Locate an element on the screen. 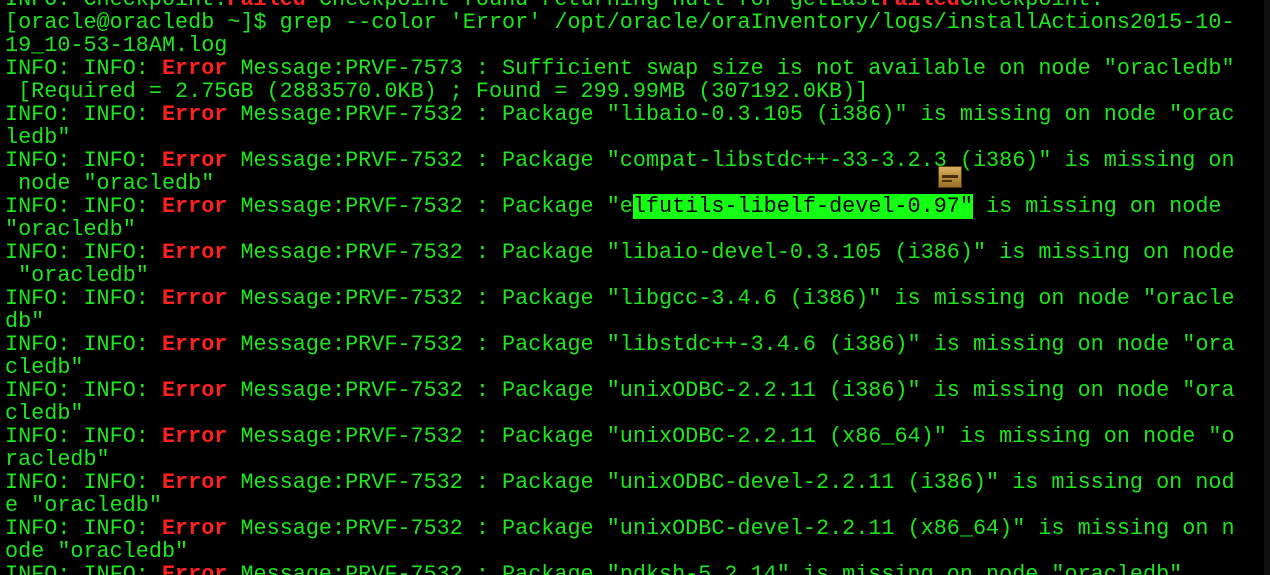 Image resolution: width=1270 pixels, height=575 pixels. line-text: db" is located at coordinates (25, 321).